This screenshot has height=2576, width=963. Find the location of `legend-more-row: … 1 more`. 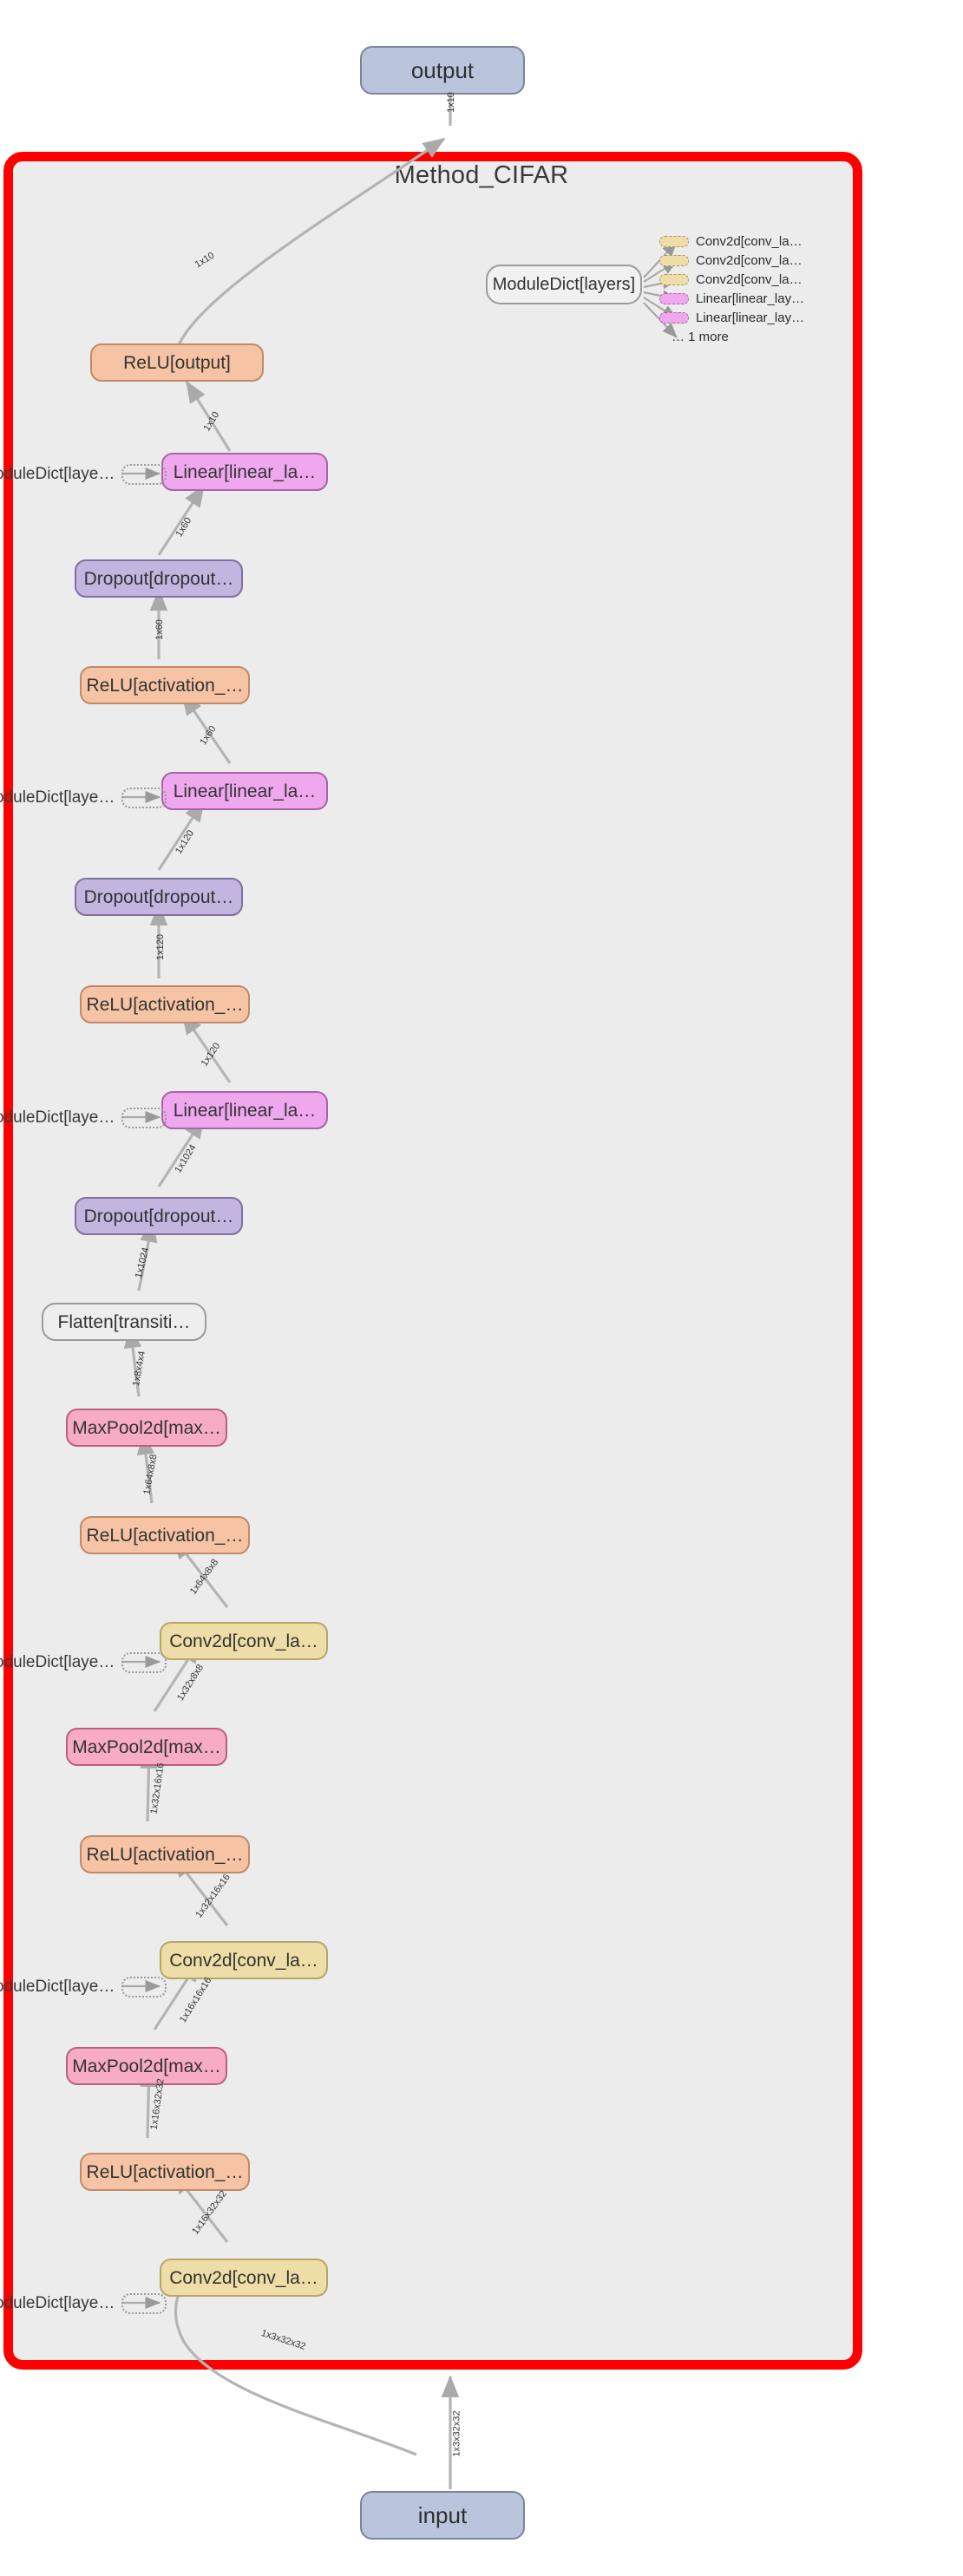

legend-more-row: … 1 more is located at coordinates (731, 337).